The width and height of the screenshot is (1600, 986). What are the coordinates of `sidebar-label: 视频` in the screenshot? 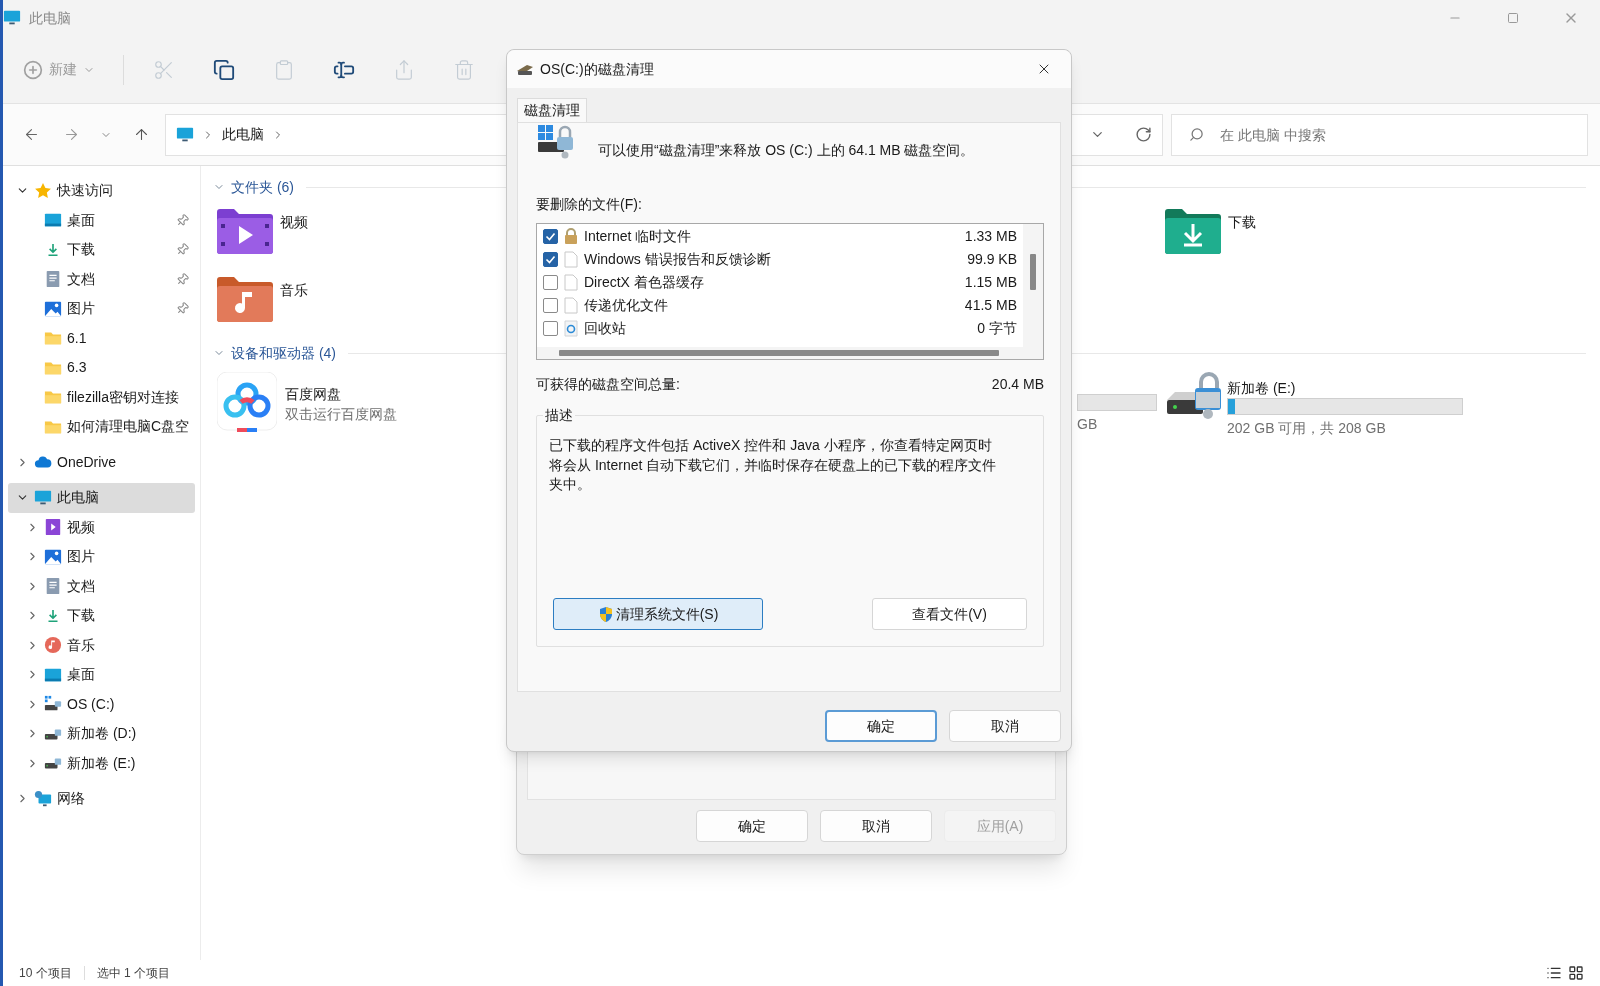 It's located at (81, 527).